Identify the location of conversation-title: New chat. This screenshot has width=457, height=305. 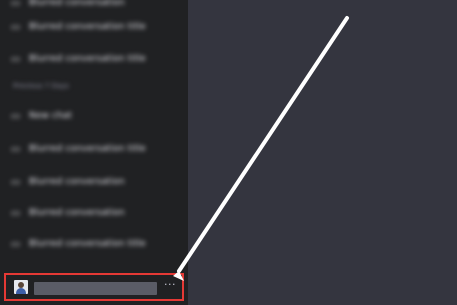
(50, 116).